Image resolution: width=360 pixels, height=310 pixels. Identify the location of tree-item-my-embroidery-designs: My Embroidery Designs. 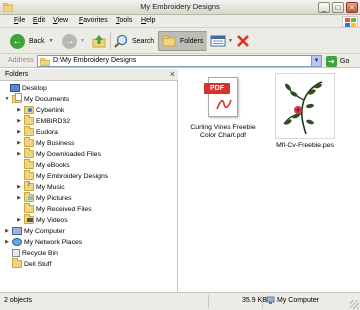
(62, 175).